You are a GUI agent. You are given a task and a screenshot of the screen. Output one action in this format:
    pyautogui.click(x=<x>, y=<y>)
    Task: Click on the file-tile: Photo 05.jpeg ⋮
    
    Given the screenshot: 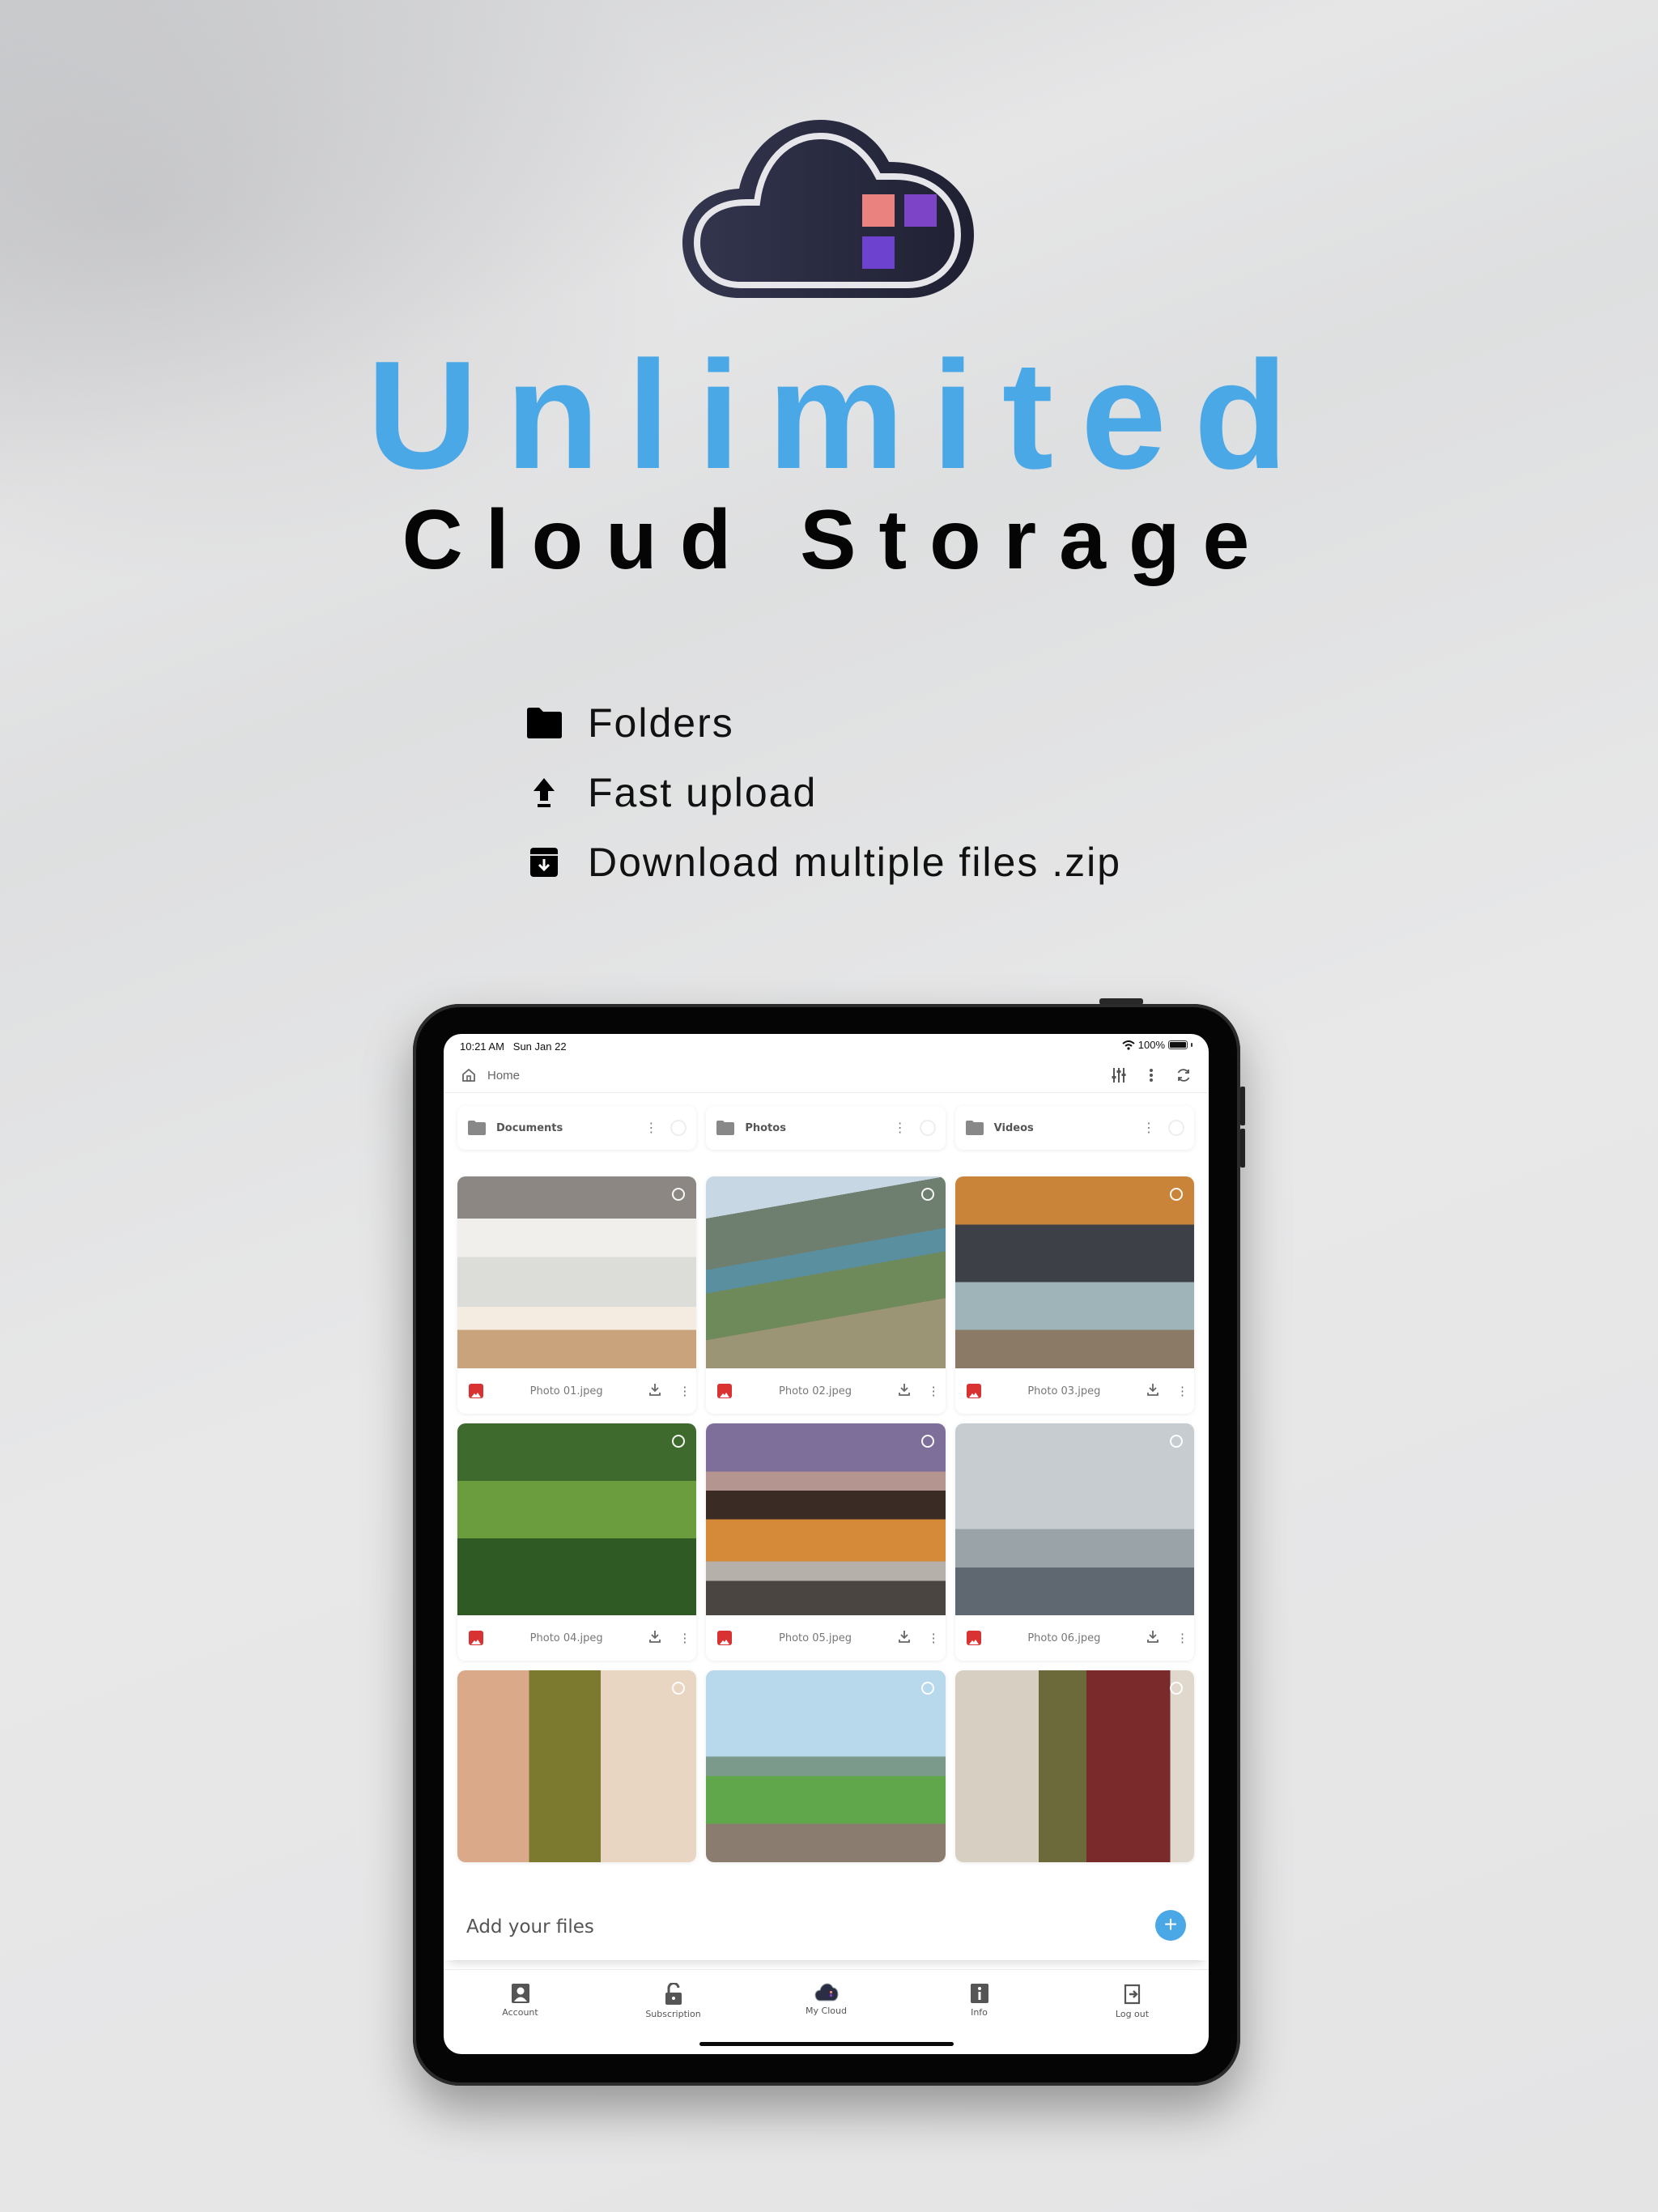 What is the action you would take?
    pyautogui.click(x=826, y=1542)
    